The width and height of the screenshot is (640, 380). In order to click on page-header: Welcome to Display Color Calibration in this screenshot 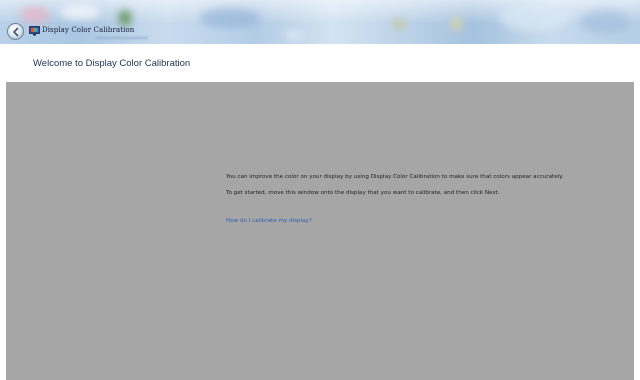, I will do `click(320, 63)`.